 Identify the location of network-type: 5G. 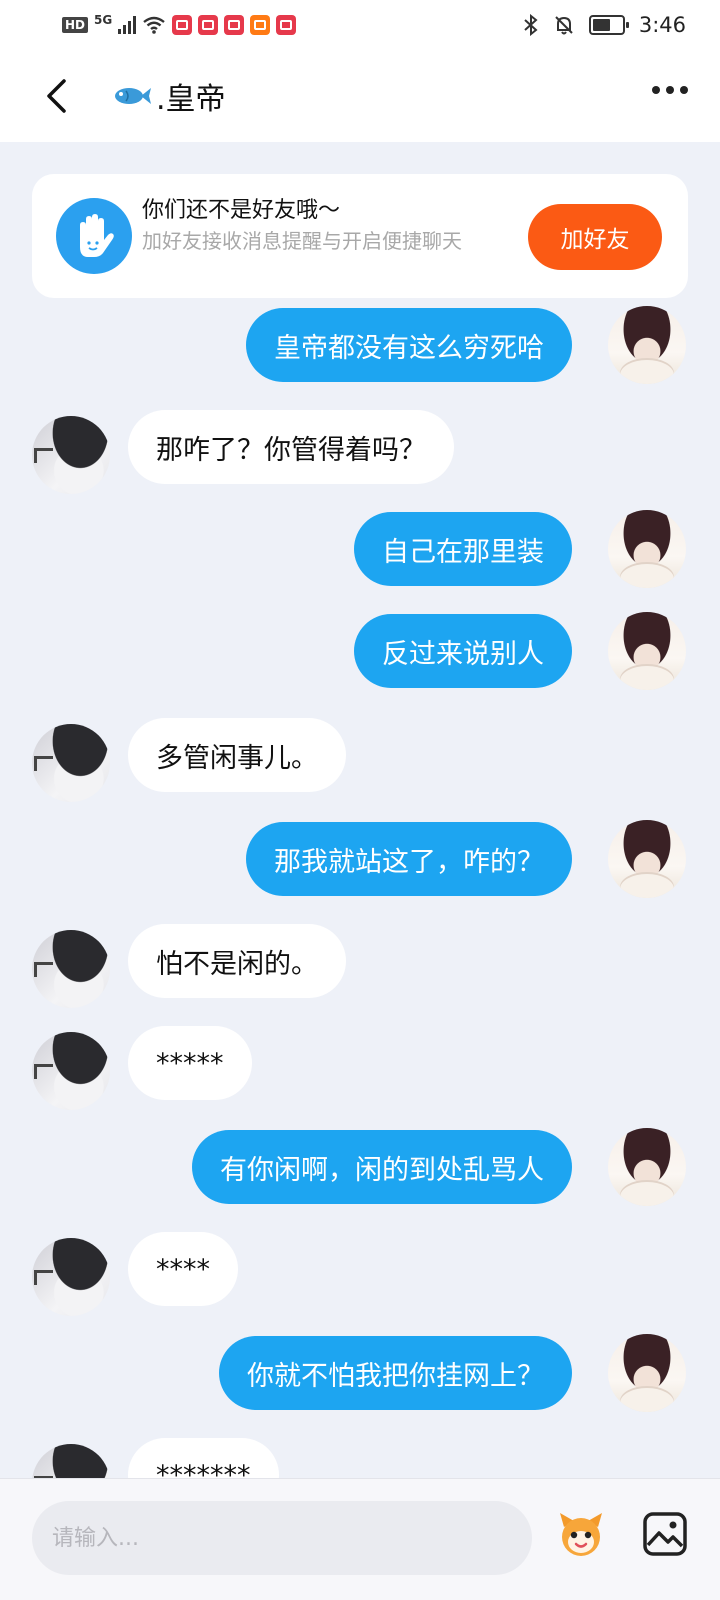
(103, 20).